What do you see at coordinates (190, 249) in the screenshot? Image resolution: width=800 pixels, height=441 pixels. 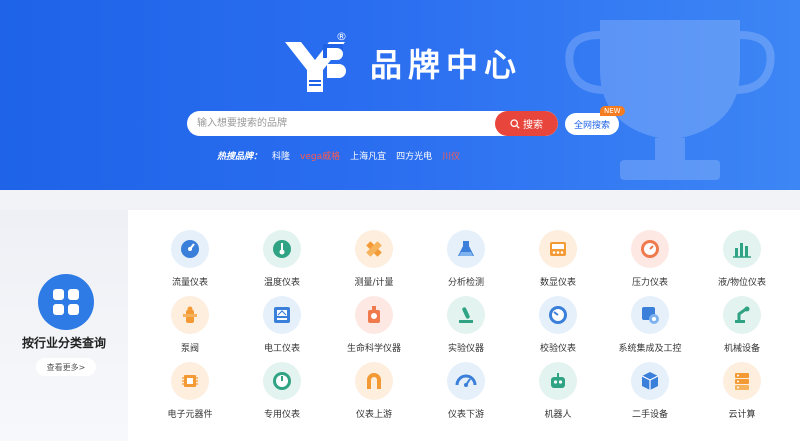 I see `gauge-icon` at bounding box center [190, 249].